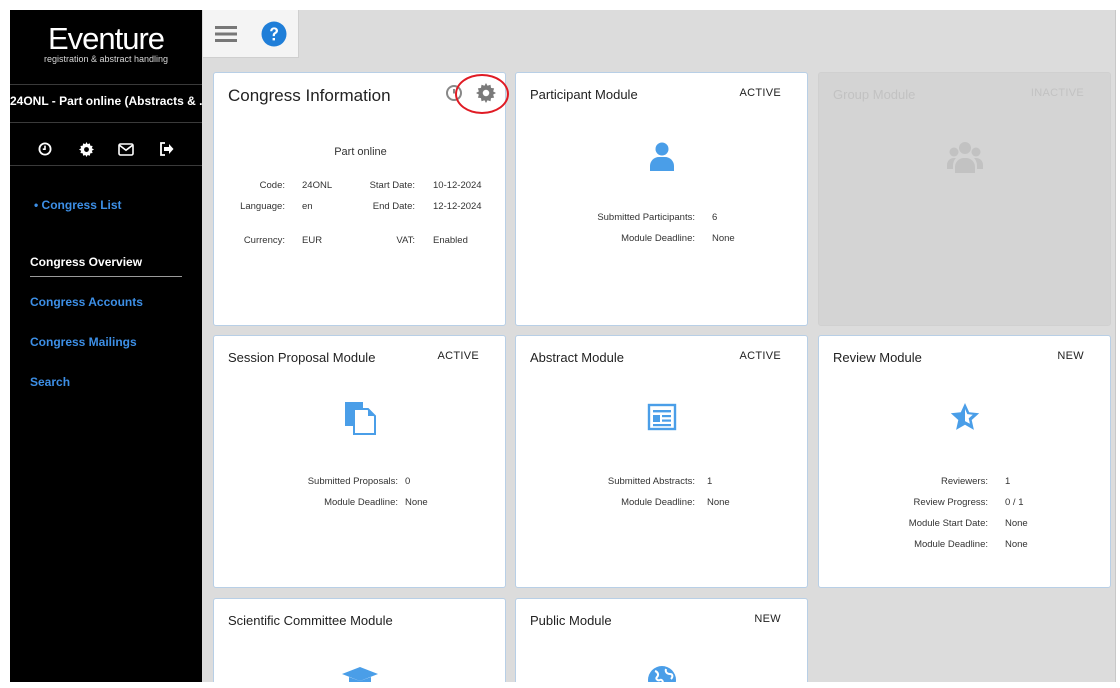 This screenshot has width=1120, height=688. I want to click on start-date-value: None, so click(1016, 523).